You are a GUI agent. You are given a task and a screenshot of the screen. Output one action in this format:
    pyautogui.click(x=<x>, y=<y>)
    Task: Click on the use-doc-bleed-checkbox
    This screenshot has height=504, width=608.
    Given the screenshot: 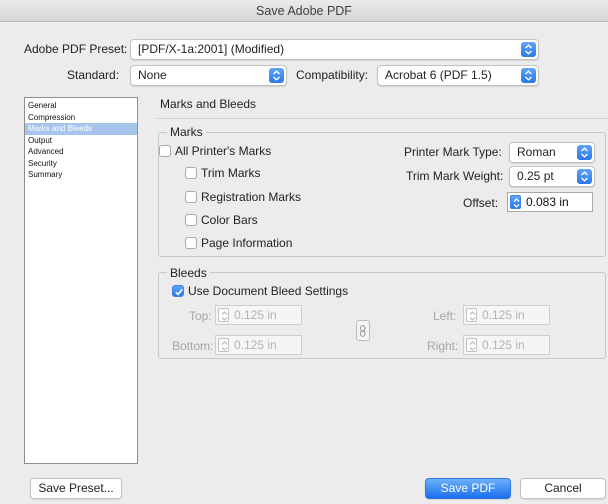 What is the action you would take?
    pyautogui.click(x=178, y=291)
    